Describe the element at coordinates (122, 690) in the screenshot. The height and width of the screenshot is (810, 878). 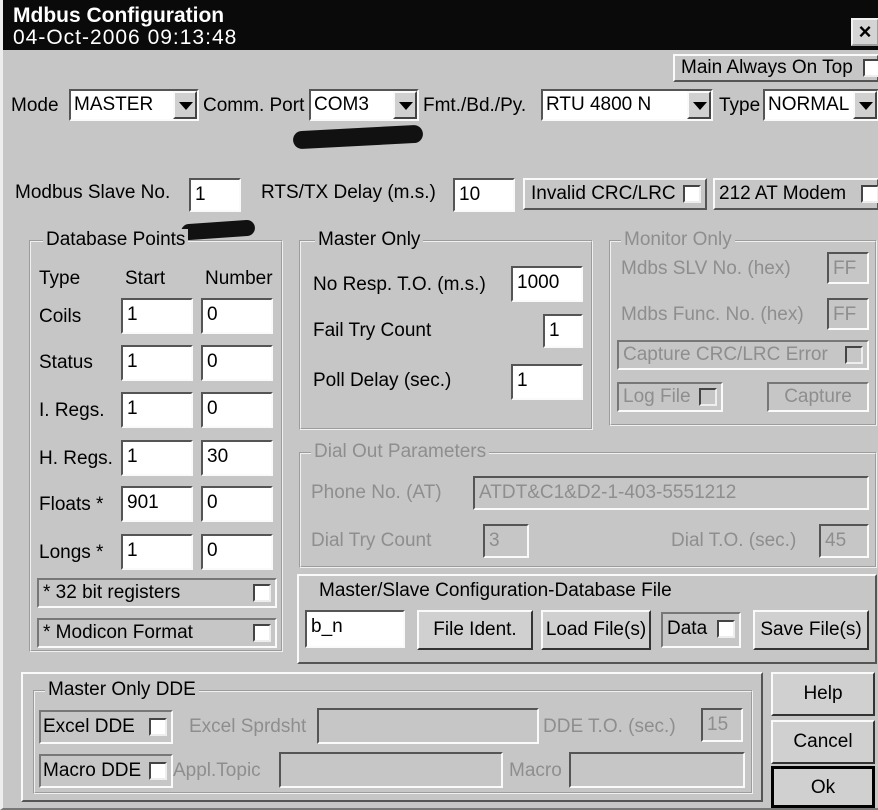
I see `dde-title: Master Only DDE` at that location.